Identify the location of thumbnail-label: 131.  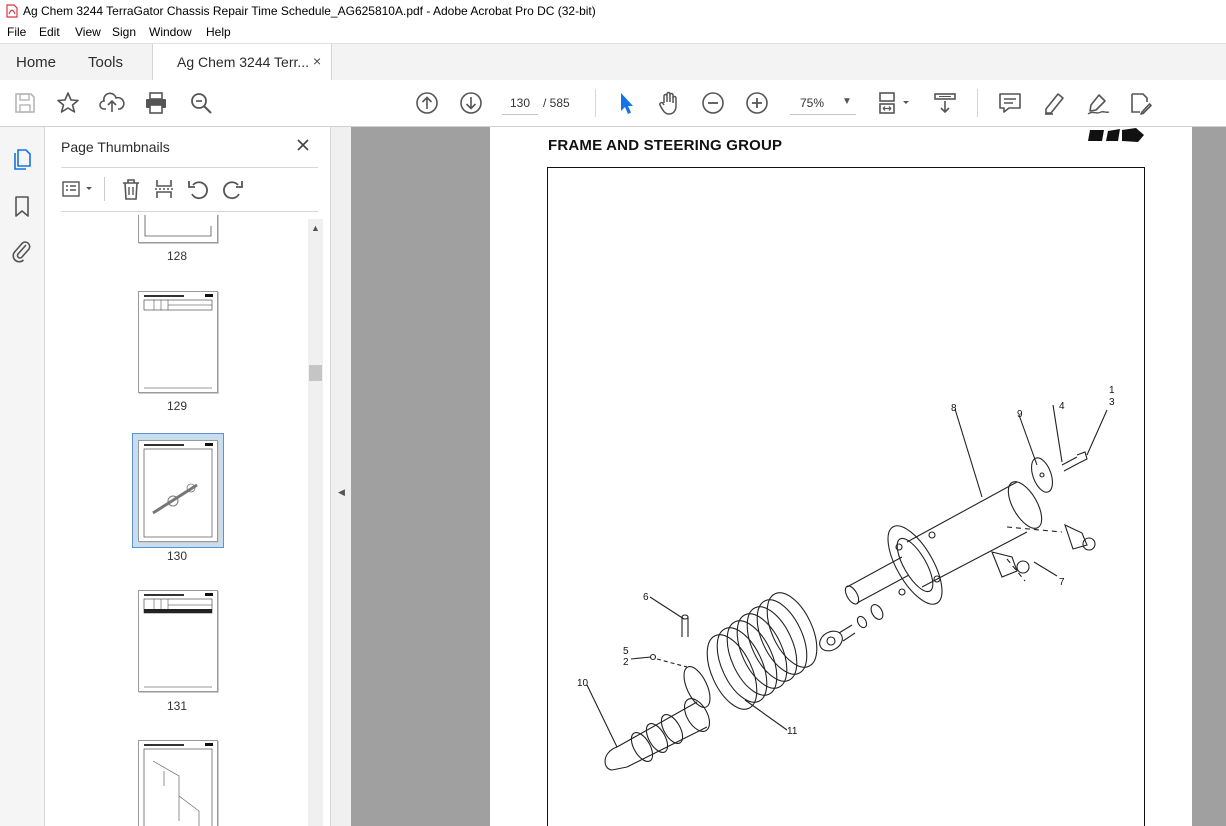
(177, 706).